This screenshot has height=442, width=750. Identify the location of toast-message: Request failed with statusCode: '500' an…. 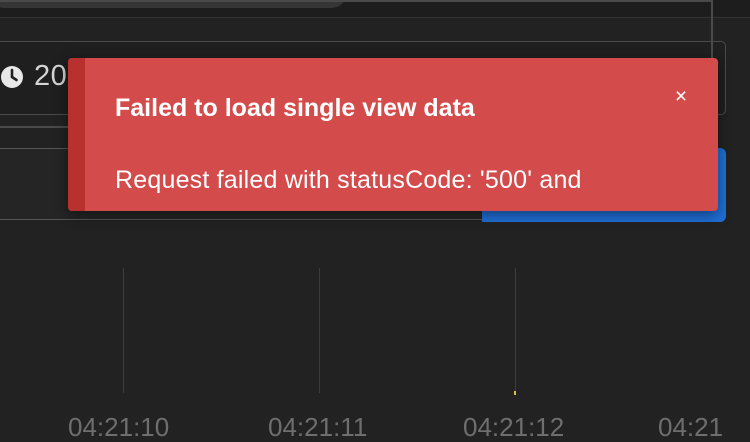
(348, 180).